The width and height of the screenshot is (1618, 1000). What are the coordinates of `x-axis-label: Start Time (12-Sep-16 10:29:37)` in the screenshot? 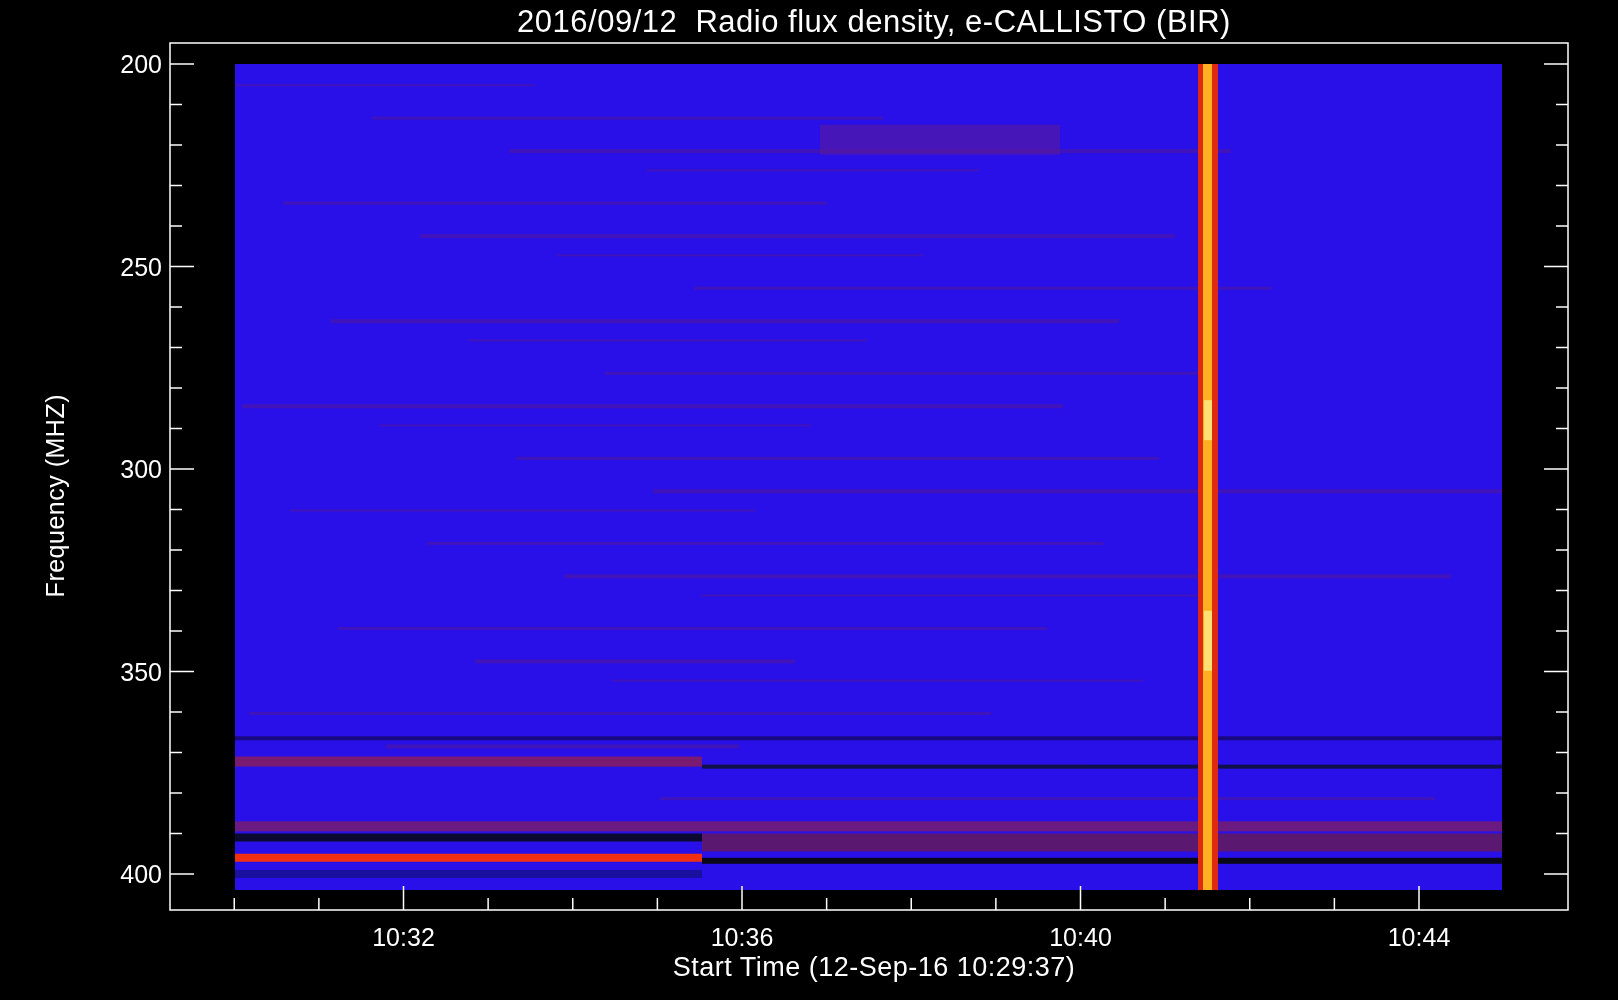 It's located at (874, 967).